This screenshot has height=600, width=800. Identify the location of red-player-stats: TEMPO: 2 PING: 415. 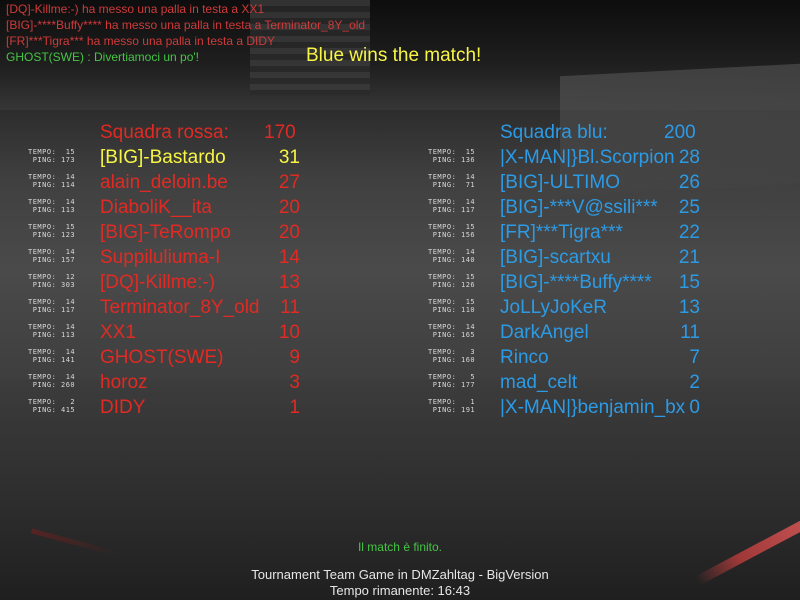
(52, 406).